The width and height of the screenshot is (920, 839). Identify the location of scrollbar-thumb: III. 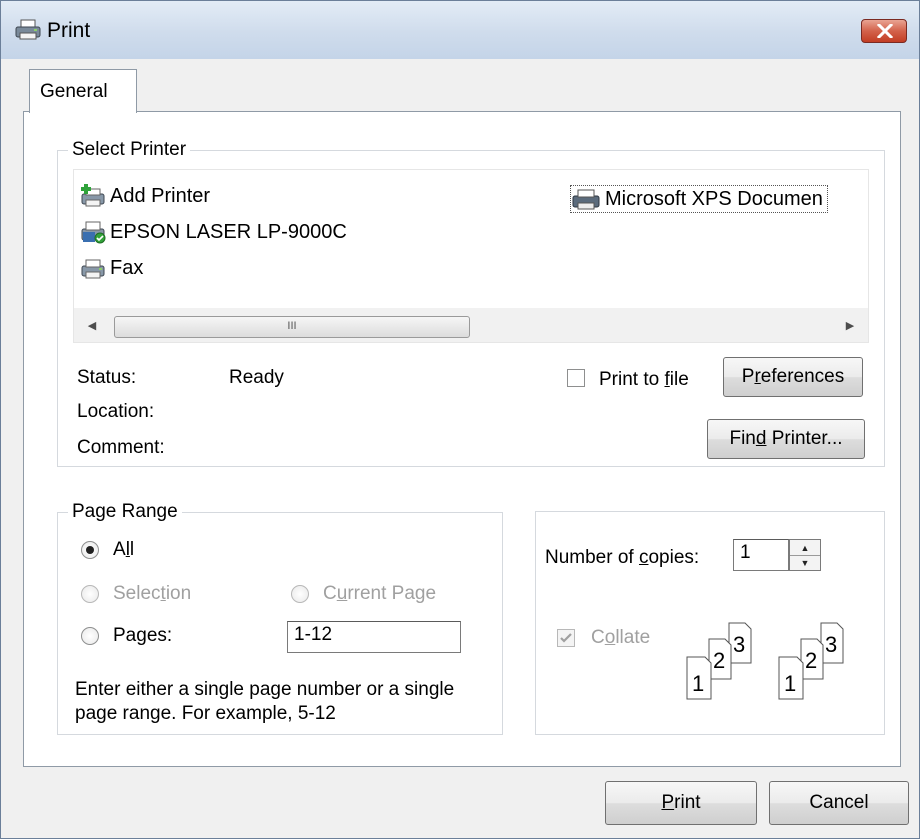
(292, 327).